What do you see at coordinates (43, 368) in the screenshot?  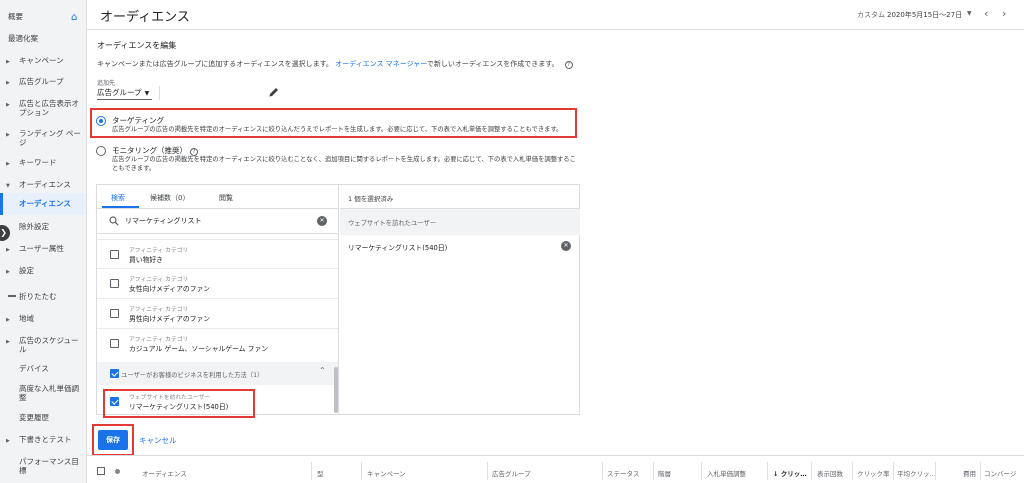 I see `sidebar-item-devices: デバイス` at bounding box center [43, 368].